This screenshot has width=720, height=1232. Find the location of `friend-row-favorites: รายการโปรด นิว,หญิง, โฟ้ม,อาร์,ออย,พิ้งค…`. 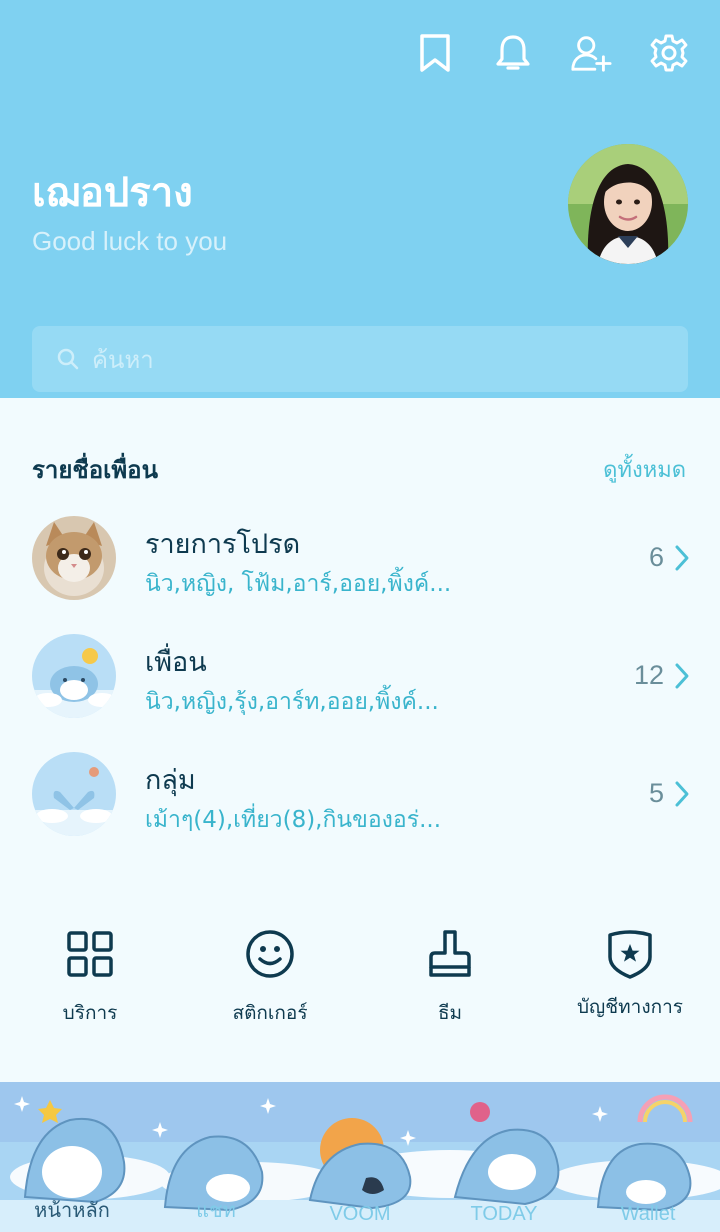

friend-row-favorites: รายการโปรด นิว,หญิง, โฟ้ม,อาร์,ออย,พิ้งค… is located at coordinates (360, 566).